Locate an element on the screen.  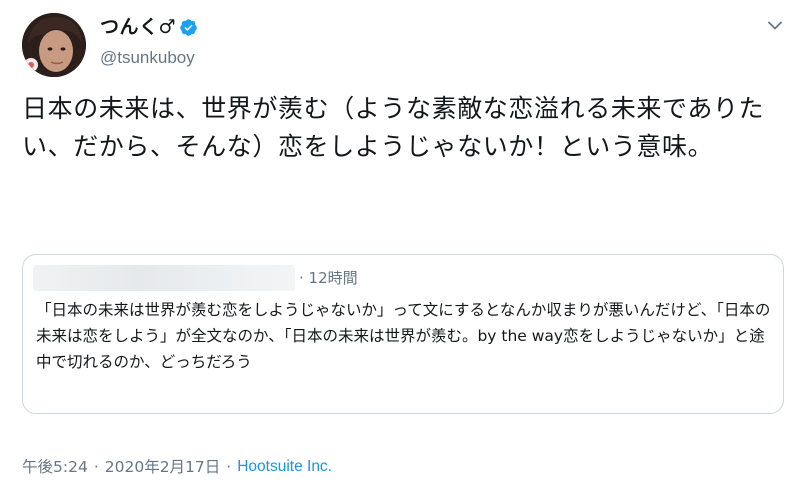
tweet-source-link: Hootsuite Inc. is located at coordinates (284, 467).